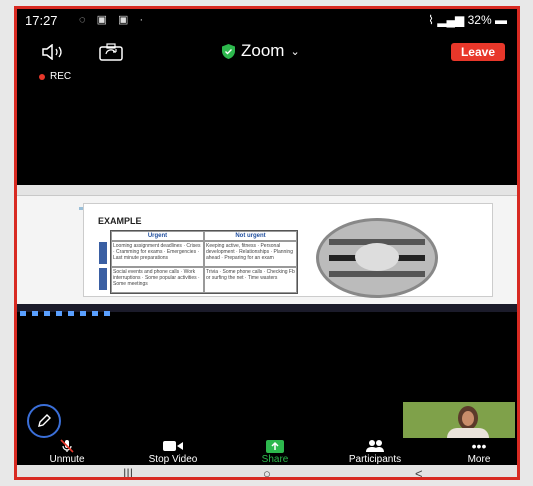  Describe the element at coordinates (267, 190) in the screenshot. I see `shared-app-ribbon` at that location.